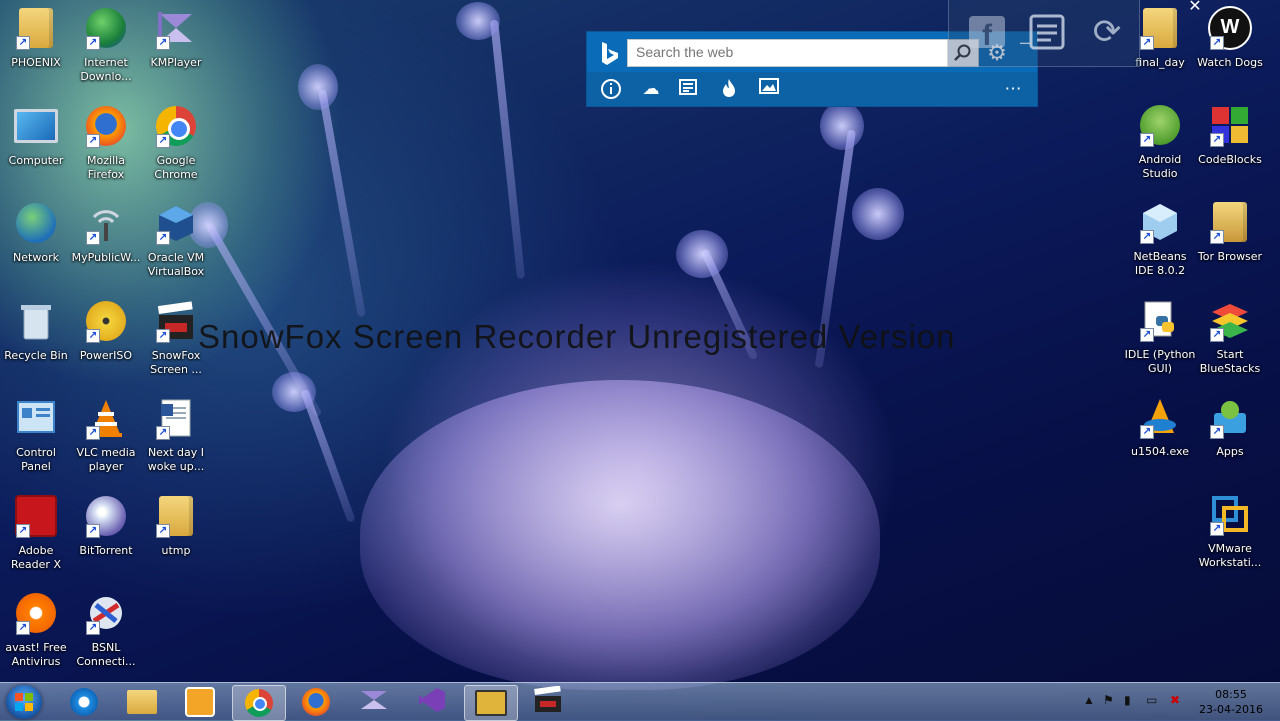  What do you see at coordinates (106, 516) in the screenshot?
I see `bittorrent-icon: ↗` at bounding box center [106, 516].